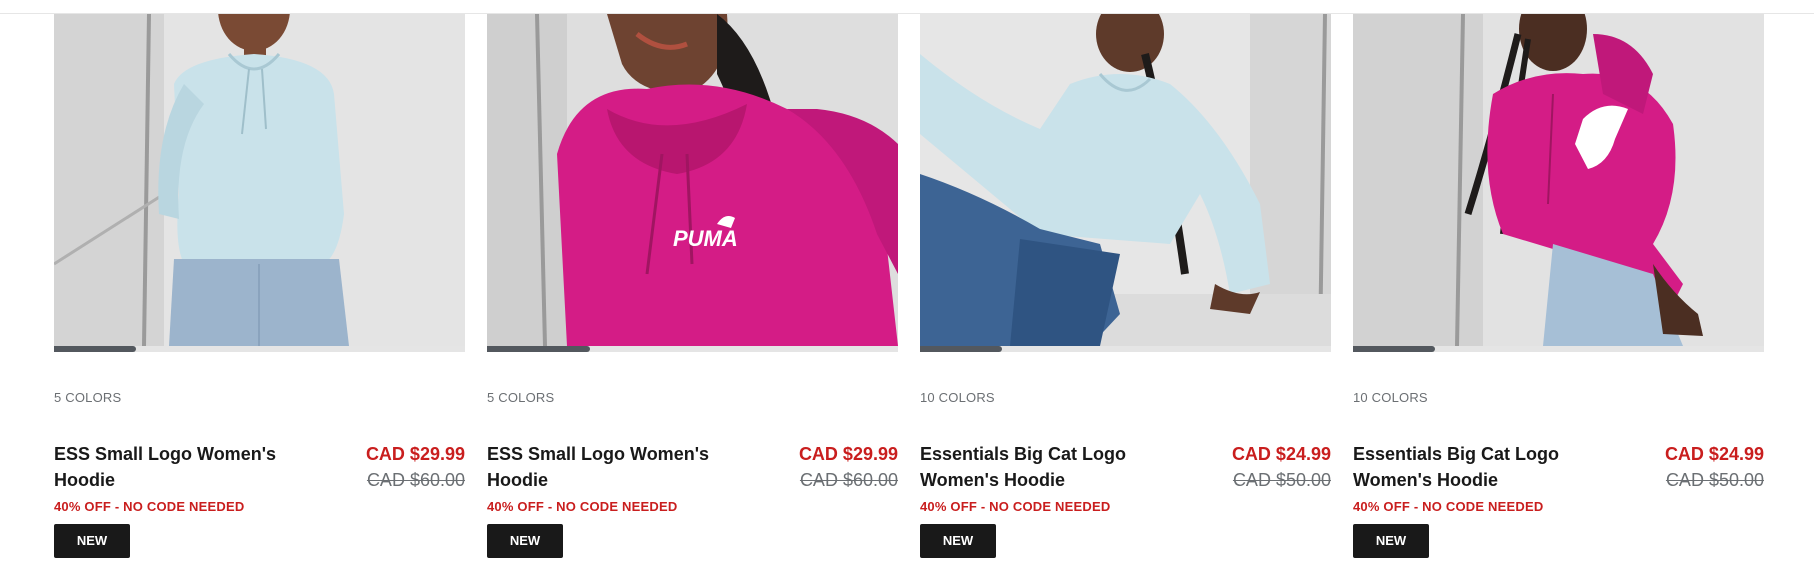 This screenshot has width=1814, height=579. I want to click on puma-logo-text: PUMA, so click(705, 238).